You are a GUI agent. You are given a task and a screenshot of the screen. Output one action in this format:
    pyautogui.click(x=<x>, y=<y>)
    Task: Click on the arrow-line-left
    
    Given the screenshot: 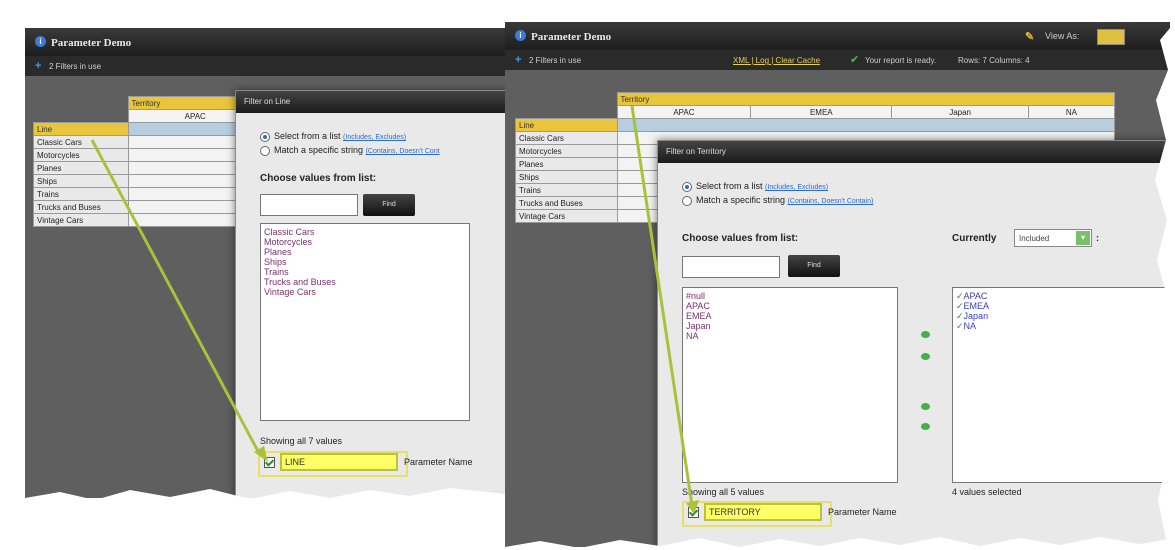 What is the action you would take?
    pyautogui.click(x=176, y=297)
    